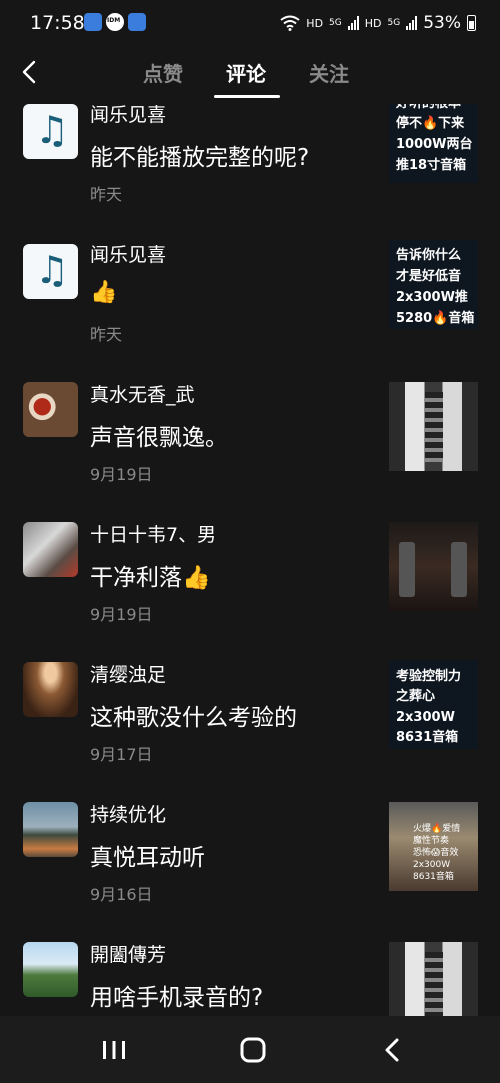 Image resolution: width=500 pixels, height=1083 pixels. What do you see at coordinates (290, 23) in the screenshot?
I see `wifi-icon` at bounding box center [290, 23].